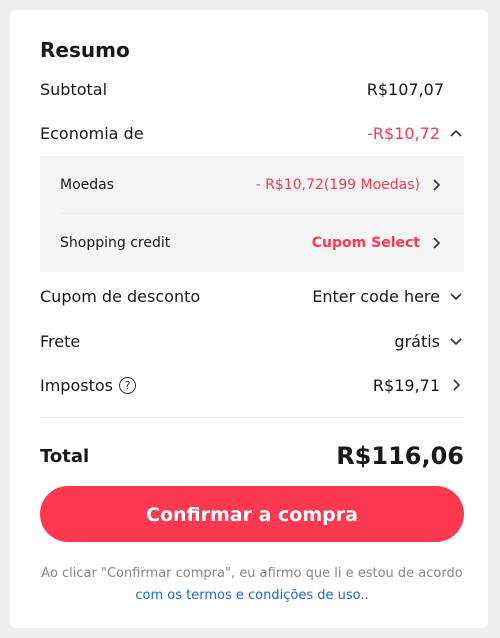 Image resolution: width=500 pixels, height=638 pixels. Describe the element at coordinates (74, 89) in the screenshot. I see `subtotal-label: Subtotal` at that location.